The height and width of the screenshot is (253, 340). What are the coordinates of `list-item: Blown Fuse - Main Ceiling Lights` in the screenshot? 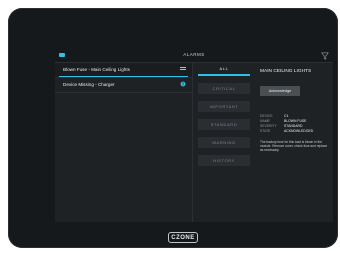 It's located at (123, 70).